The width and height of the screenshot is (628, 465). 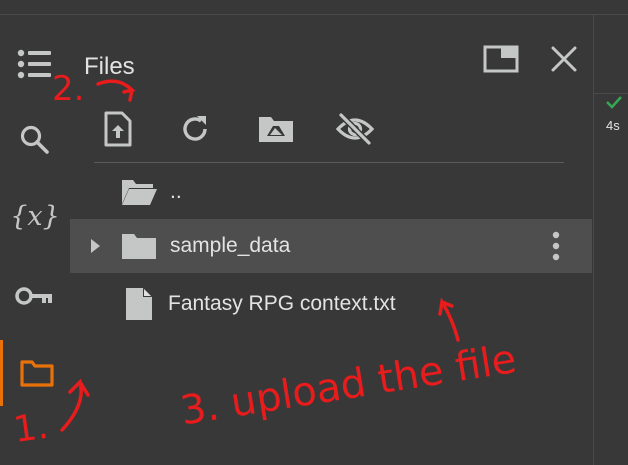 What do you see at coordinates (329, 162) in the screenshot?
I see `toolbar-divider` at bounding box center [329, 162].